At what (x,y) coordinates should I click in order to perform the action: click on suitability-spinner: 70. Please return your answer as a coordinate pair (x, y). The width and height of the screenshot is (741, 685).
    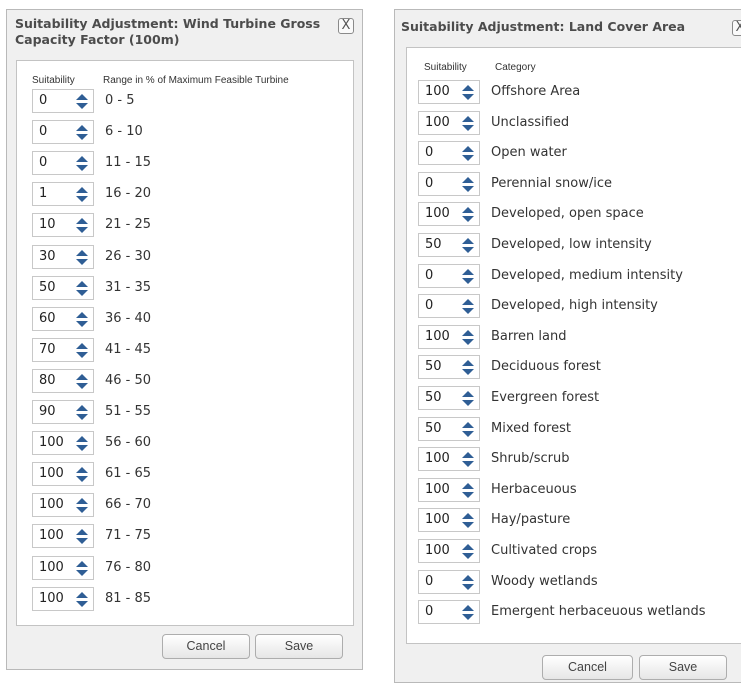
    Looking at the image, I should click on (63, 349).